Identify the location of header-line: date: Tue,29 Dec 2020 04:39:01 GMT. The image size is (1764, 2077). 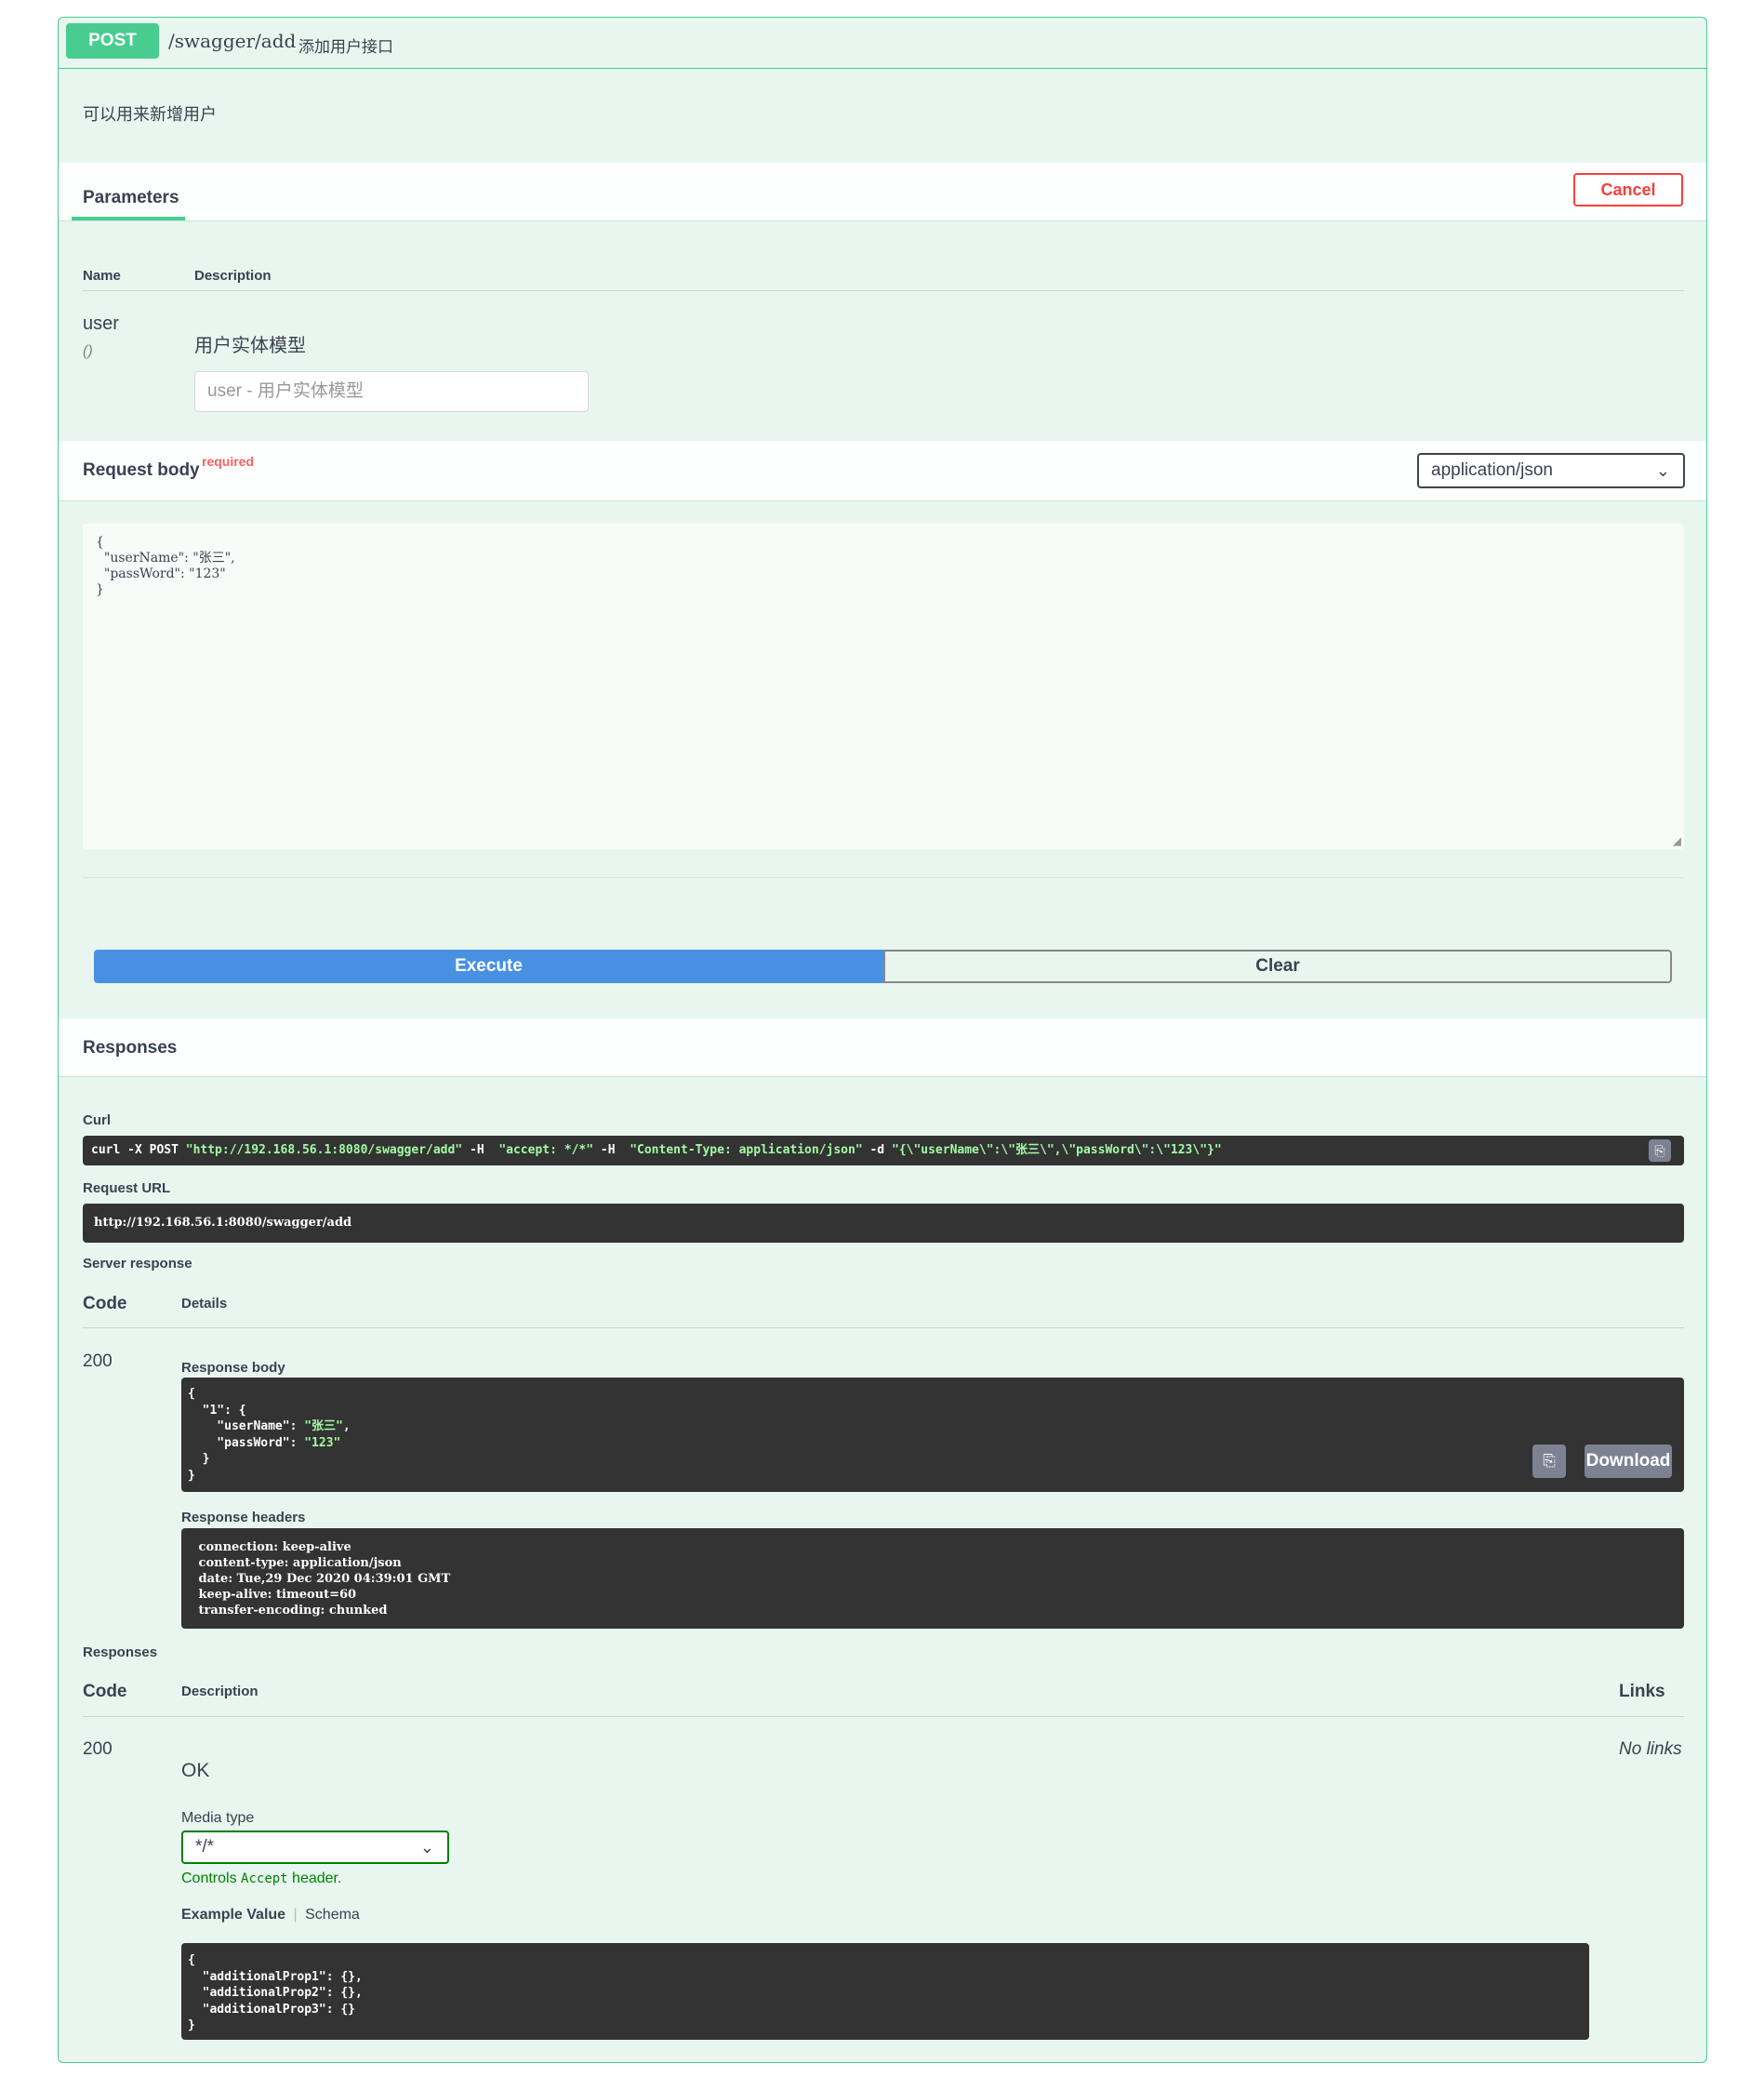
(322, 1579).